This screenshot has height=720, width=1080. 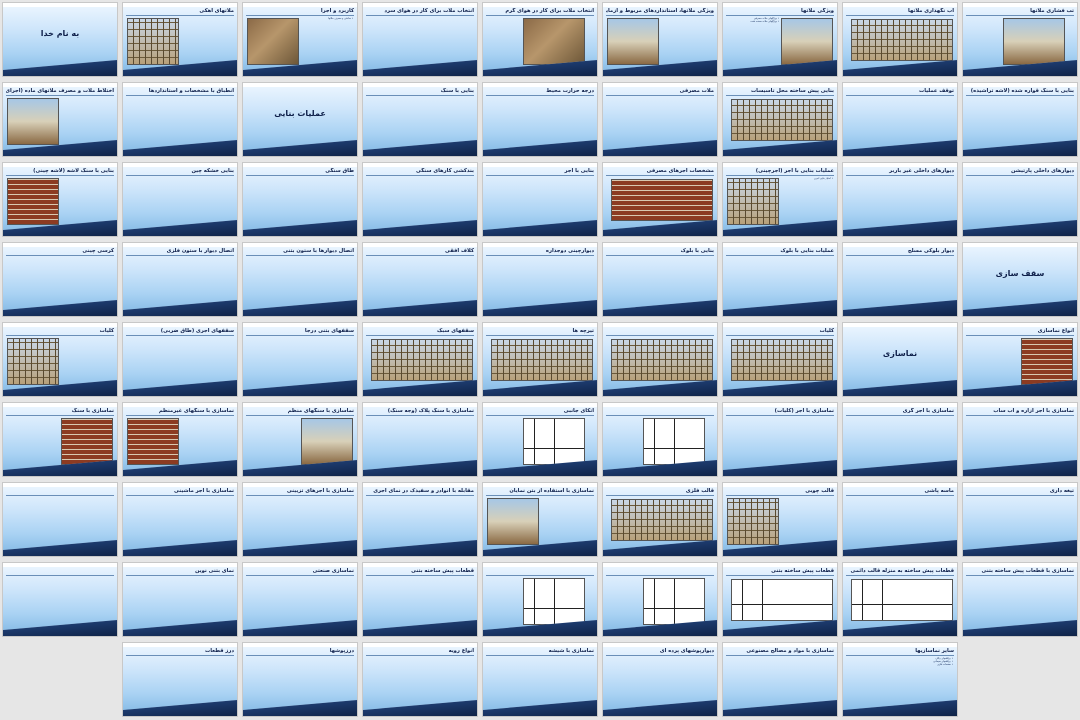 What do you see at coordinates (900, 439) in the screenshot?
I see `slide-thumbnail: نماسازی با آجر گری` at bounding box center [900, 439].